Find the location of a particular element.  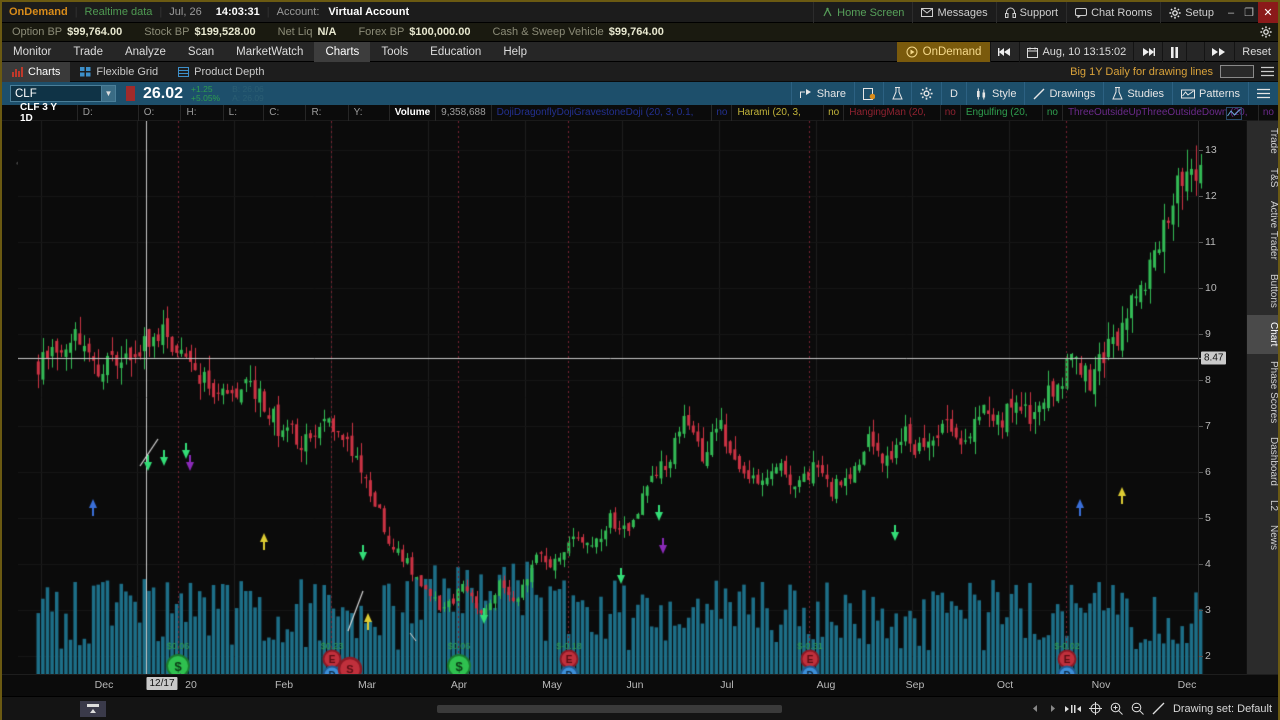

home-screen-label: Home Screen is located at coordinates (871, 12).